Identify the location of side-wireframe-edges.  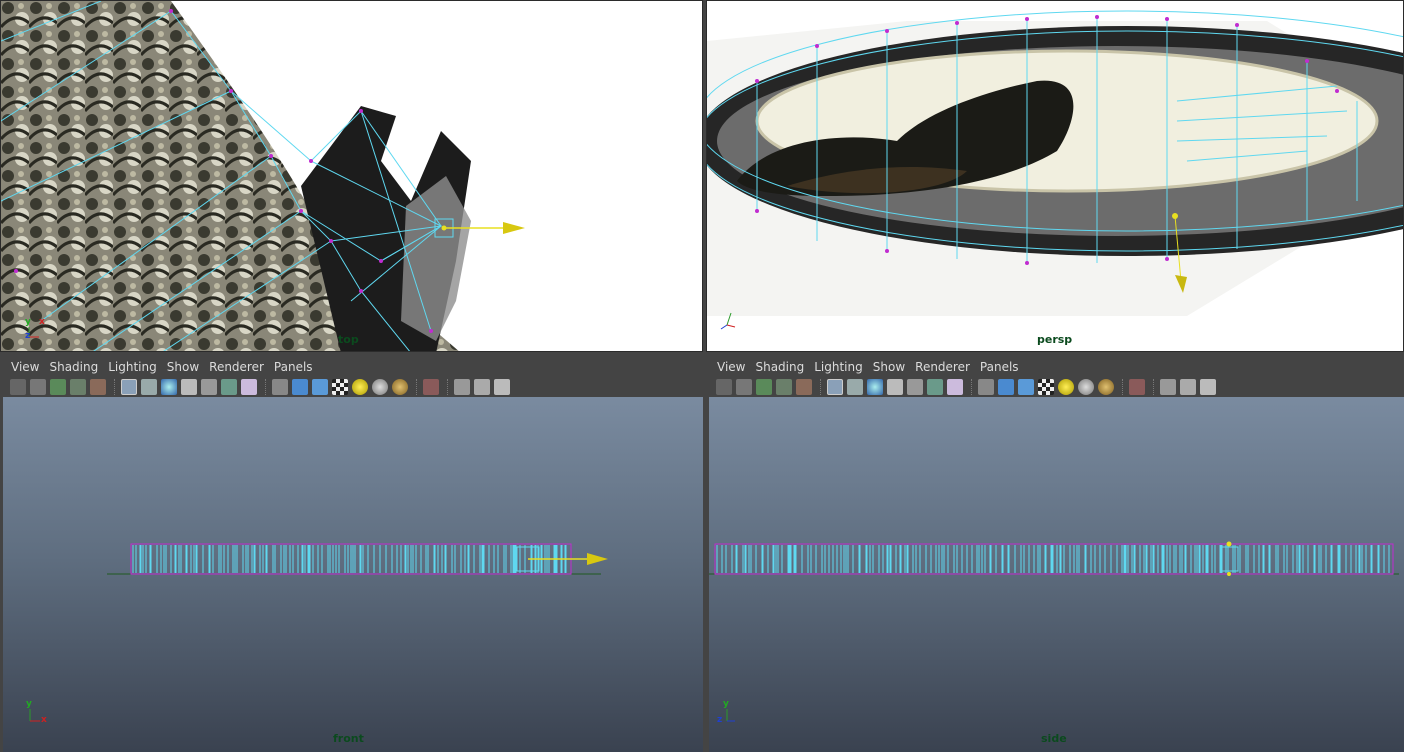
(1053, 559).